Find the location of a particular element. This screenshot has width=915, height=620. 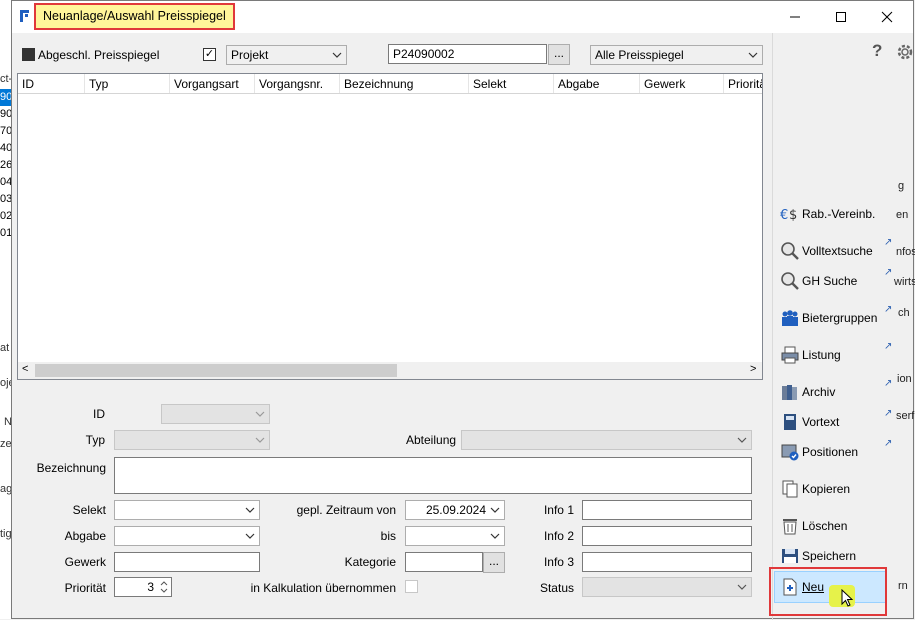

filter-select-value: Alle Preisspiegel is located at coordinates (639, 55).